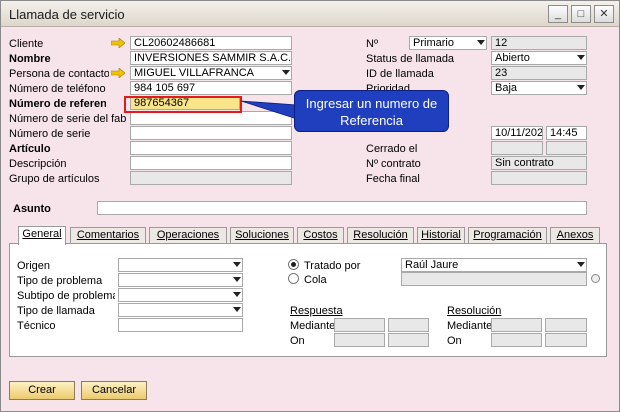 The height and width of the screenshot is (412, 620). Describe the element at coordinates (408, 340) in the screenshot. I see `respuesta-on-hora` at that location.